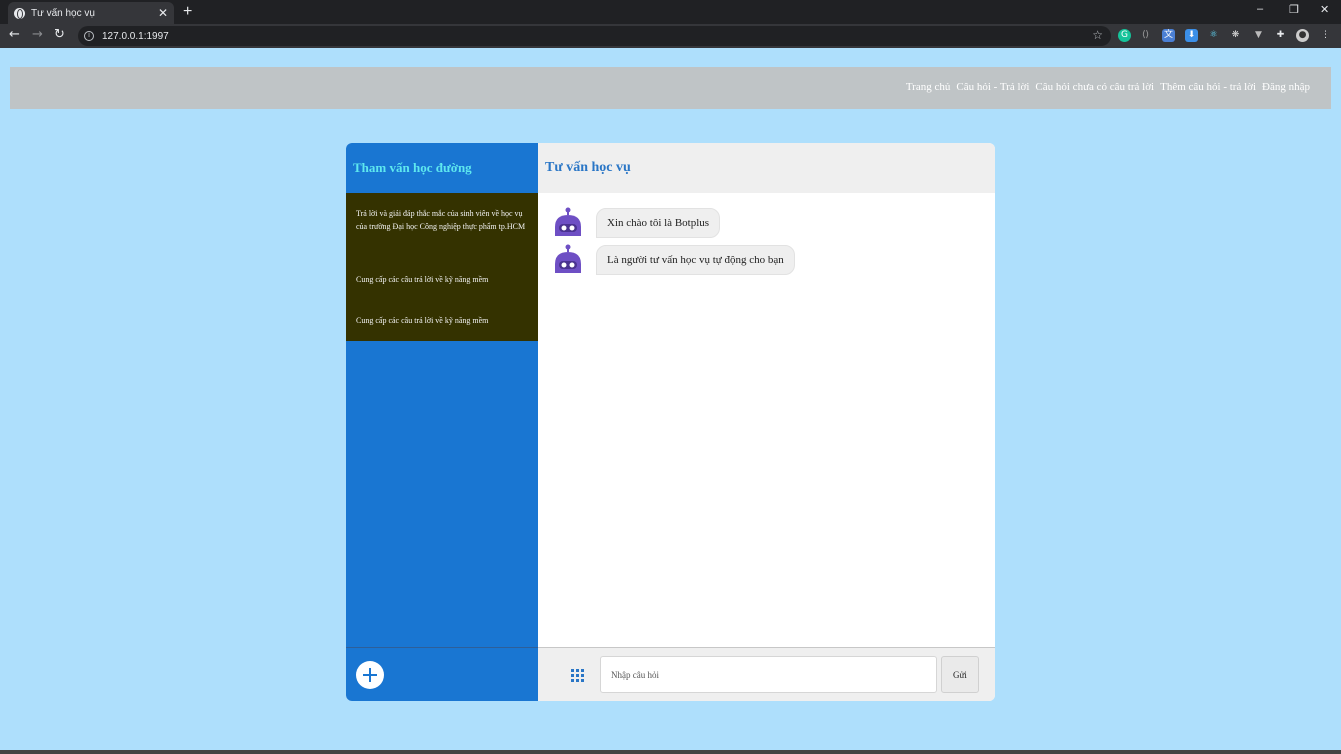  Describe the element at coordinates (1302, 35) in the screenshot. I see `profile-avatar: ●` at that location.